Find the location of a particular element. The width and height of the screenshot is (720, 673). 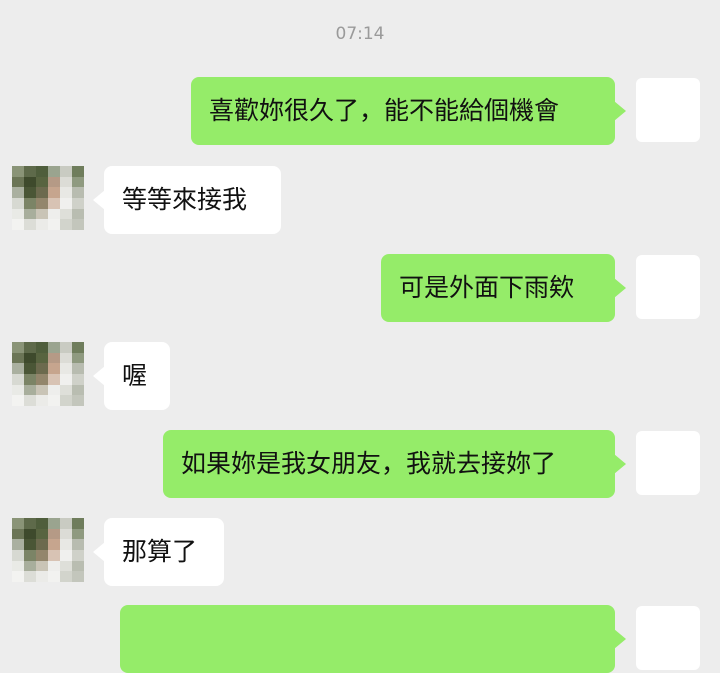

message-bubble-sent is located at coordinates (373, 639).